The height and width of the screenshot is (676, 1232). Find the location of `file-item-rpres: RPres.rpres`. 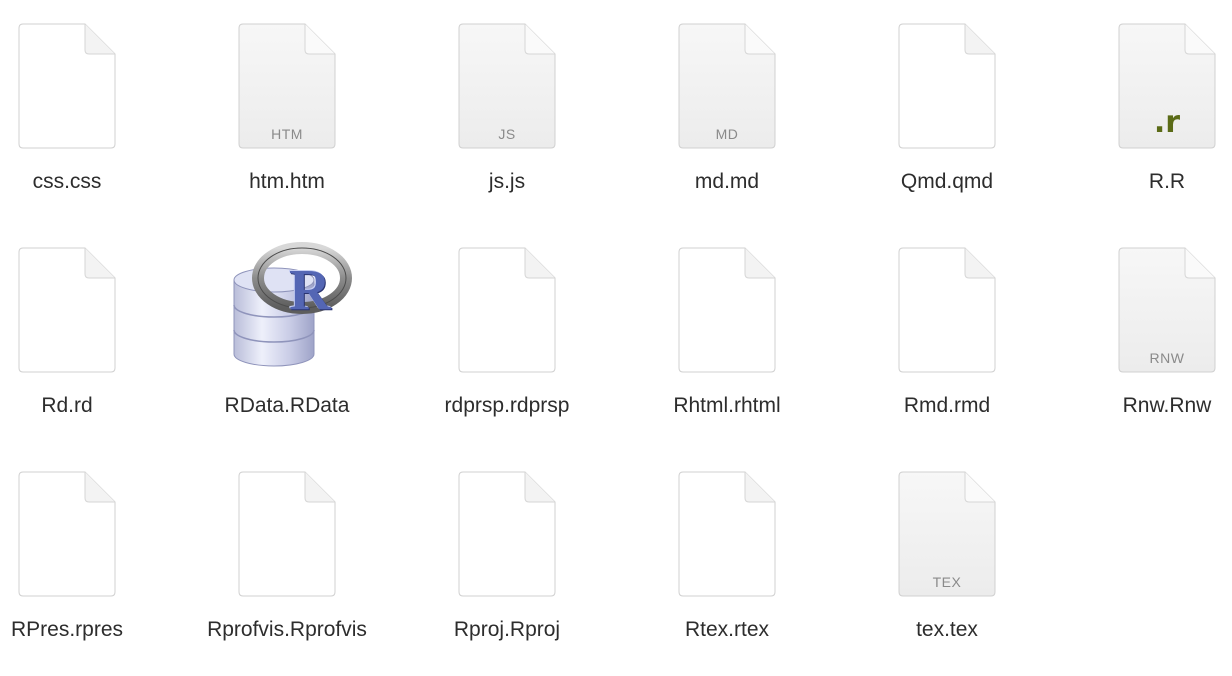

file-item-rpres: RPres.rpres is located at coordinates (88, 548).